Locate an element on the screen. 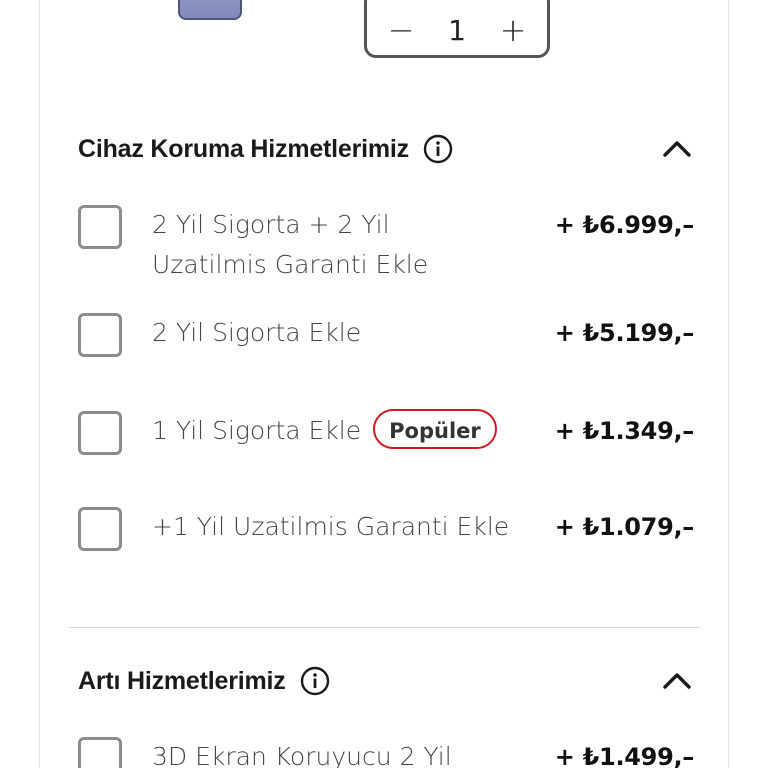  option-label: 1 Yil Sigorta Ekle Popüler is located at coordinates (362, 430).